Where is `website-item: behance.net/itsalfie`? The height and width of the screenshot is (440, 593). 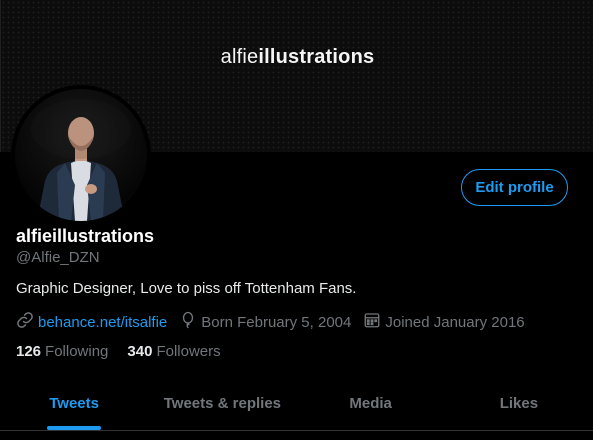 website-item: behance.net/itsalfie is located at coordinates (91, 322).